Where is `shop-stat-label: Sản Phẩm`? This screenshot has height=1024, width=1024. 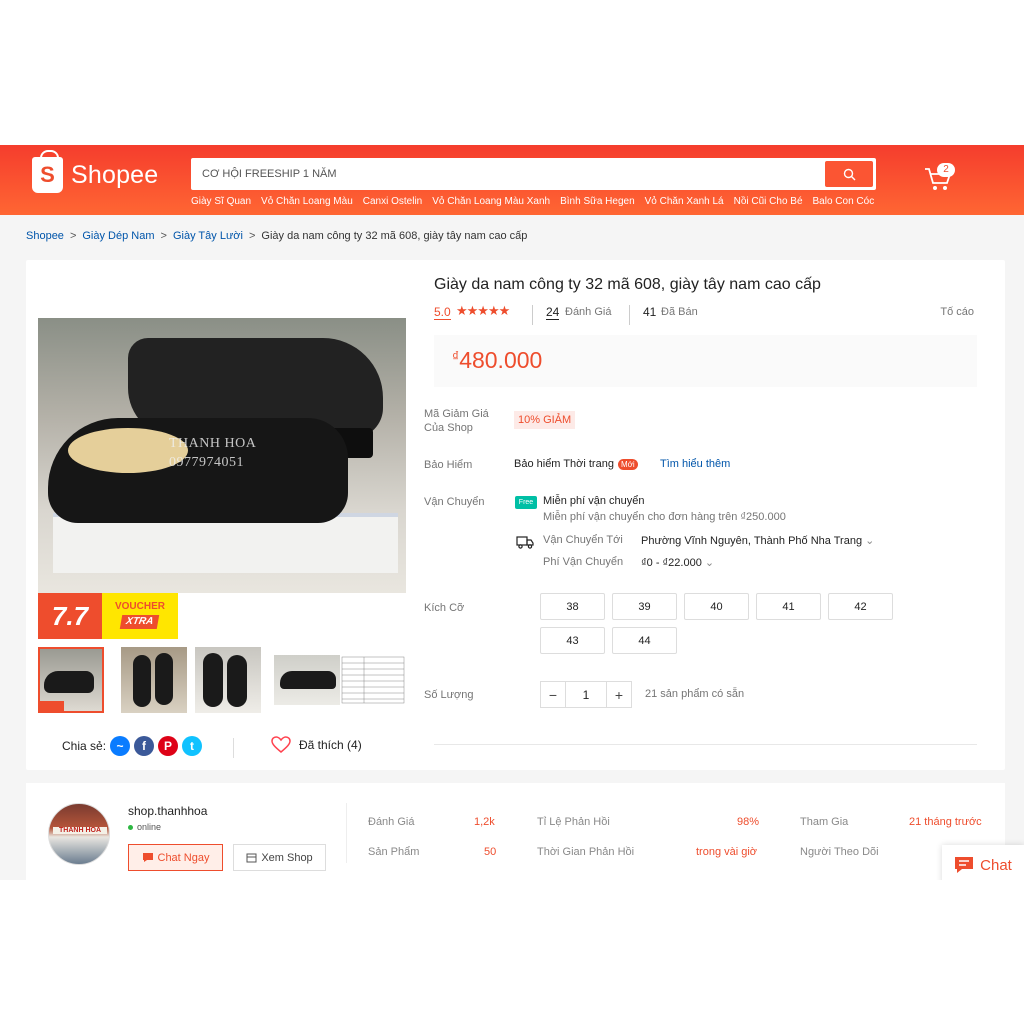
shop-stat-label: Sản Phẩm is located at coordinates (394, 852).